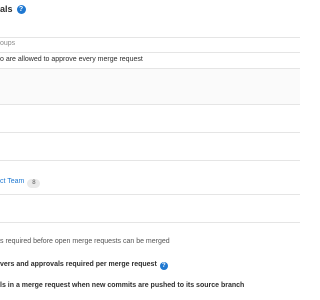 The height and width of the screenshot is (300, 320). What do you see at coordinates (34, 183) in the screenshot?
I see `member-count-badge: 8` at bounding box center [34, 183].